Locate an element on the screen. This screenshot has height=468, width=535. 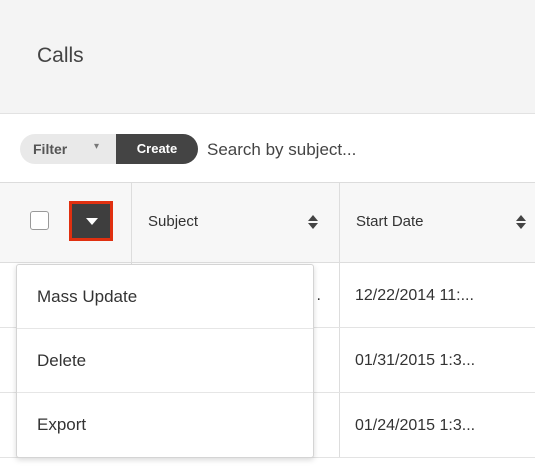
search-input is located at coordinates (367, 150).